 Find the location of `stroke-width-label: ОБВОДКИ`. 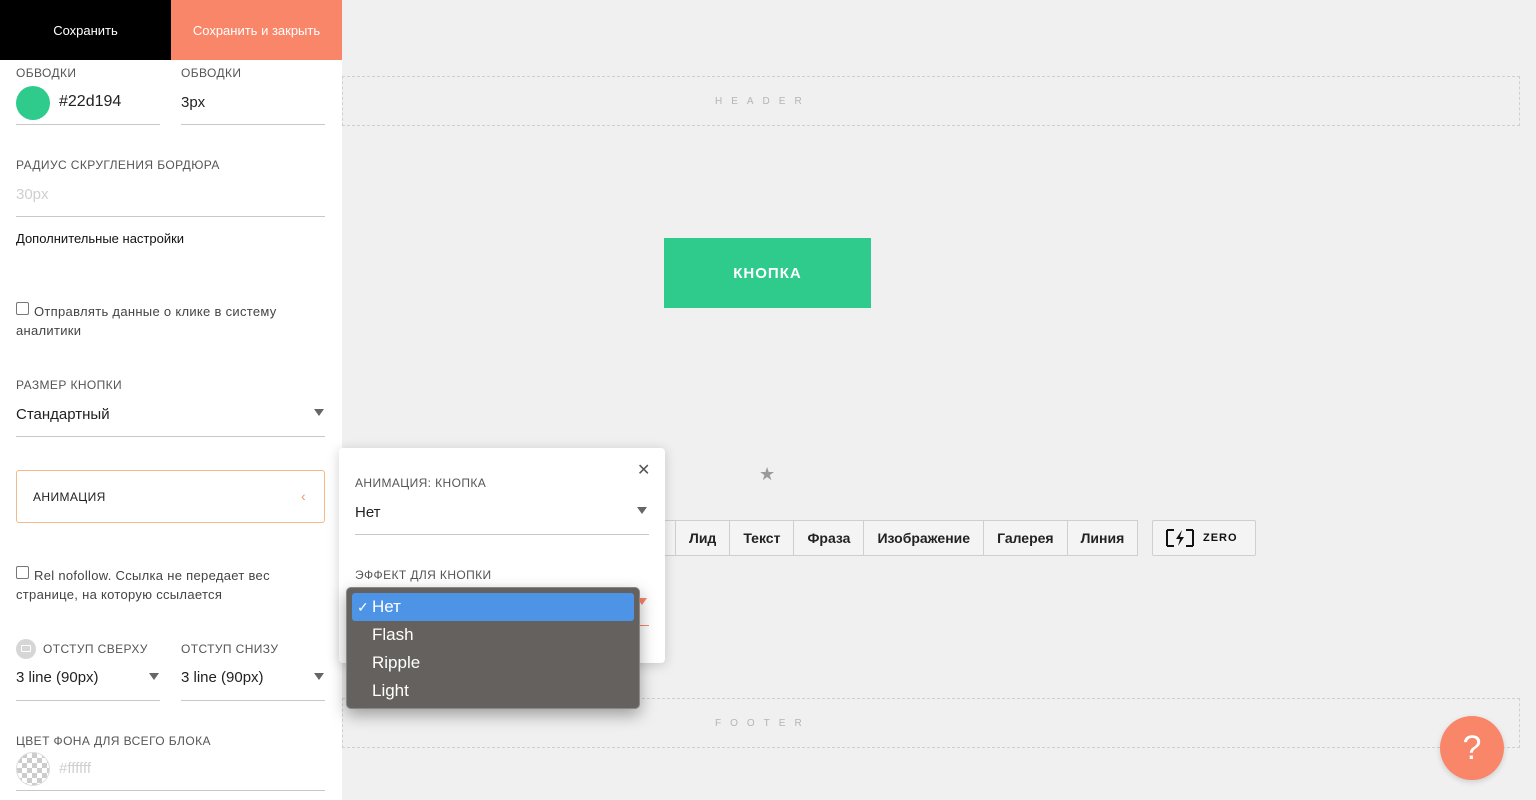

stroke-width-label: ОБВОДКИ is located at coordinates (211, 73).